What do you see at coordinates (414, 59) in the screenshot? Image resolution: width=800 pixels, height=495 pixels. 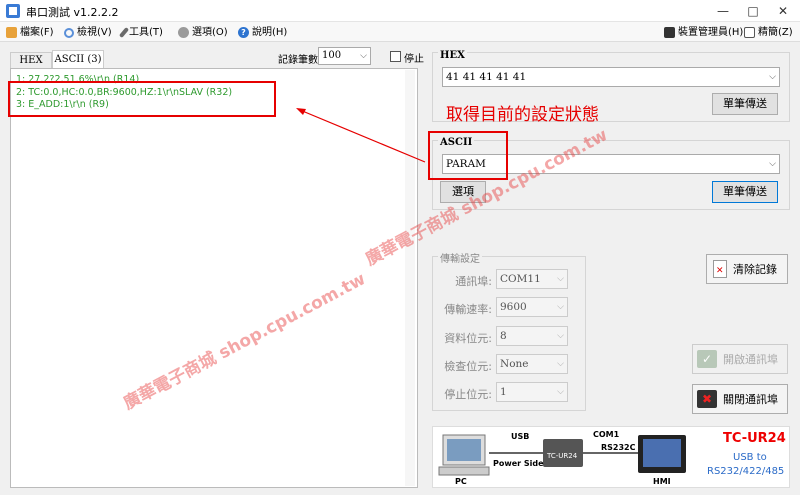 I see `stop-label: 停止` at bounding box center [414, 59].